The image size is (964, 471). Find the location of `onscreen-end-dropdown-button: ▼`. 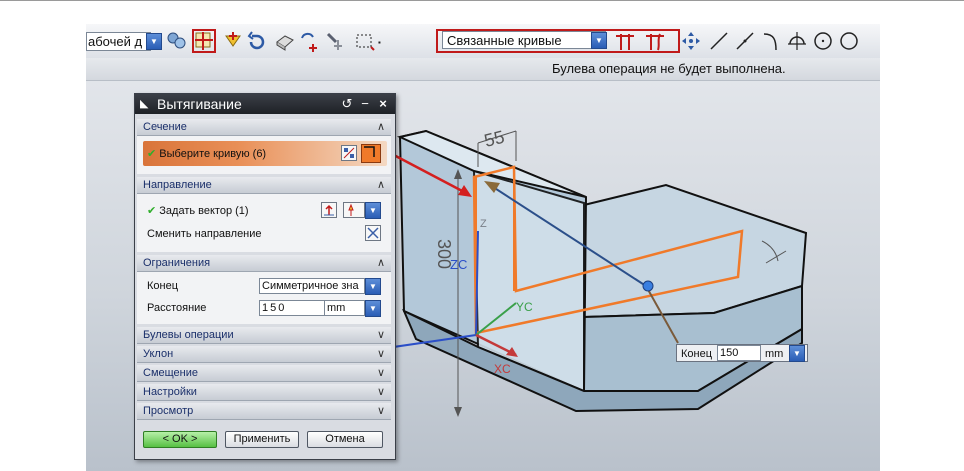

onscreen-end-dropdown-button: ▼ is located at coordinates (797, 353).